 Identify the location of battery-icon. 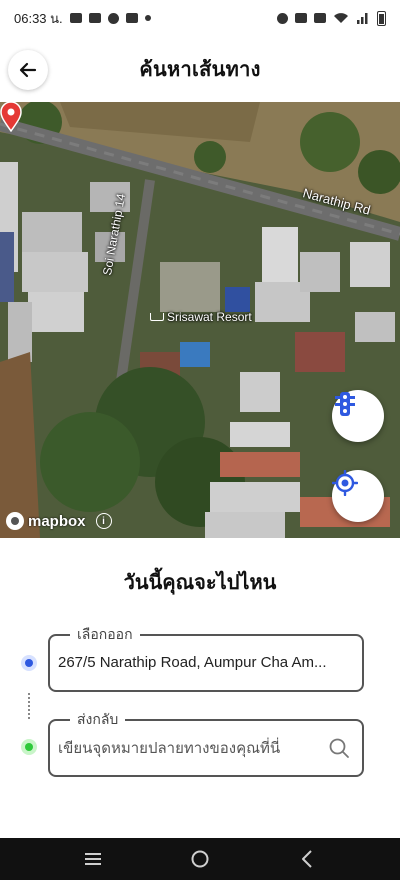
(381, 18).